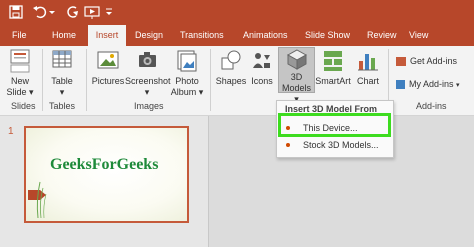  Describe the element at coordinates (187, 73) in the screenshot. I see `photo-album-button: Photo Album ▾` at that location.